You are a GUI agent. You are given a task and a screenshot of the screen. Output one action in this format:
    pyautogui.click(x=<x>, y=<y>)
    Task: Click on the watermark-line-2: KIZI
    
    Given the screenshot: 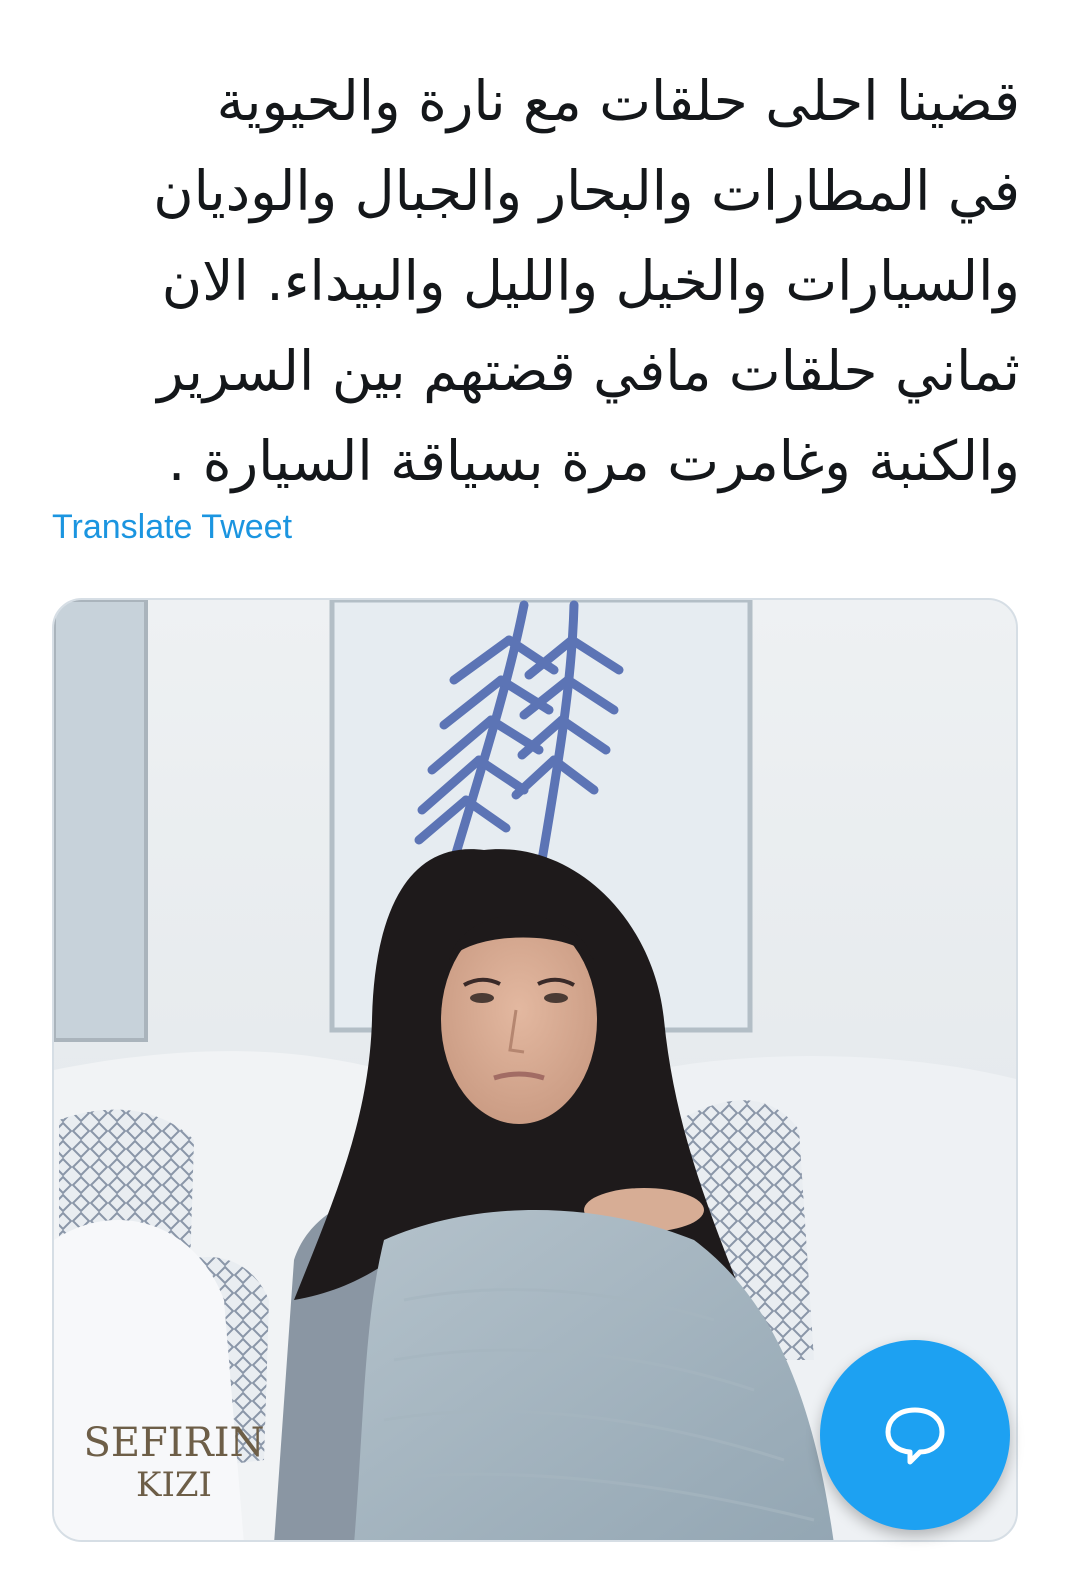 What is the action you would take?
    pyautogui.click(x=174, y=1485)
    